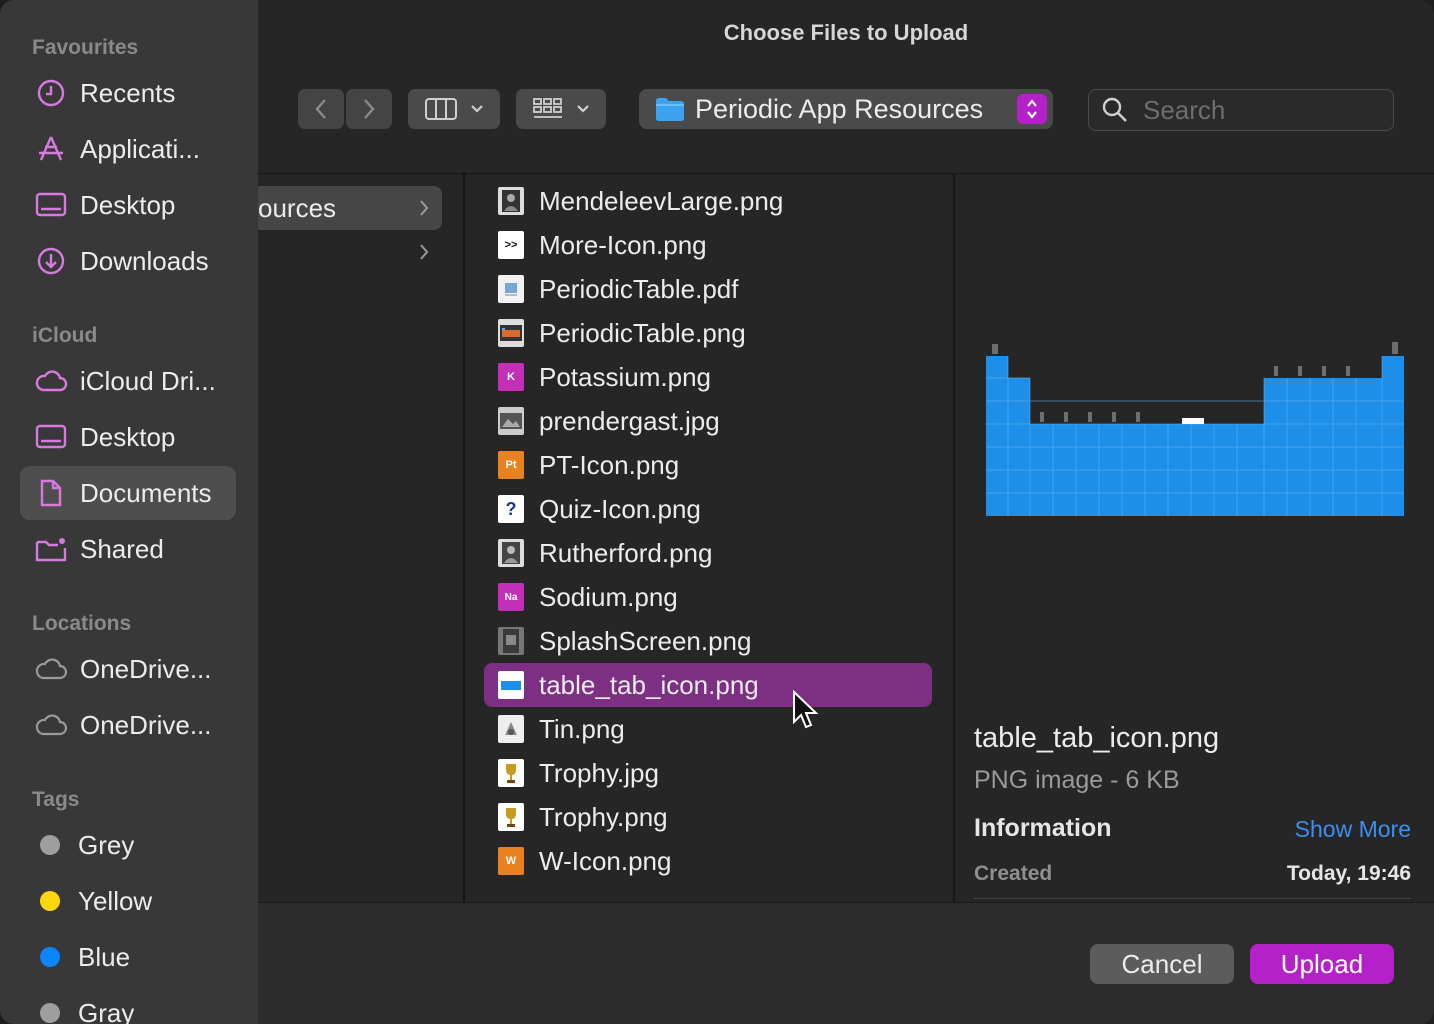  Describe the element at coordinates (670, 109) in the screenshot. I see `folder-icon` at that location.